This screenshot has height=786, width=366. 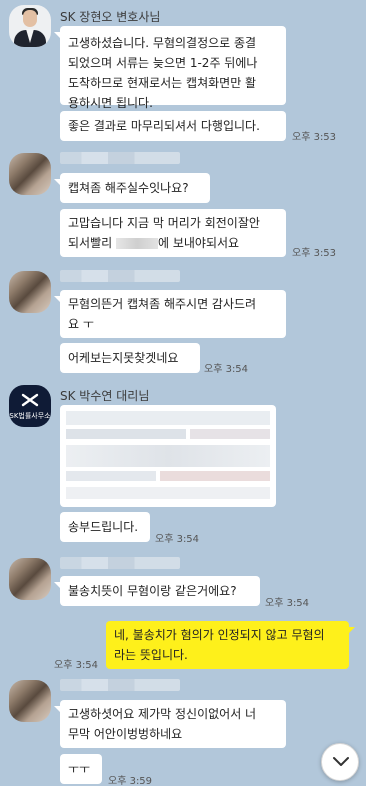 What do you see at coordinates (162, 304) in the screenshot?
I see `message-text: 무혐의뜬거 캡쳐좀 해주시면 감사드려` at bounding box center [162, 304].